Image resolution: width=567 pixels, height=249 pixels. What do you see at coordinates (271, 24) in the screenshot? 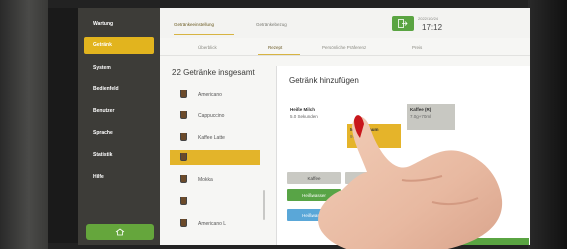
I see `tab-getraenkebezug: Getränkebezug` at bounding box center [271, 24].